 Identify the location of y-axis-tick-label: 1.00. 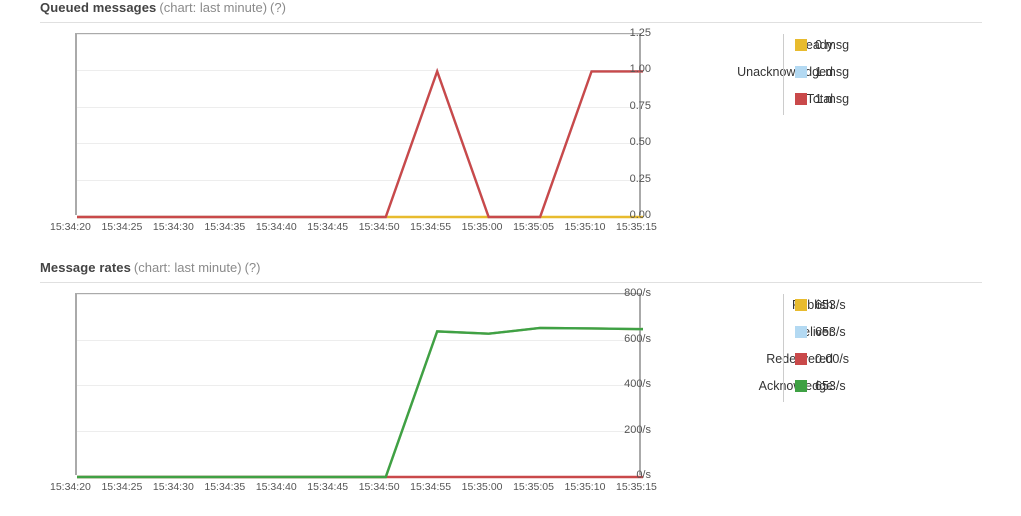
(640, 69).